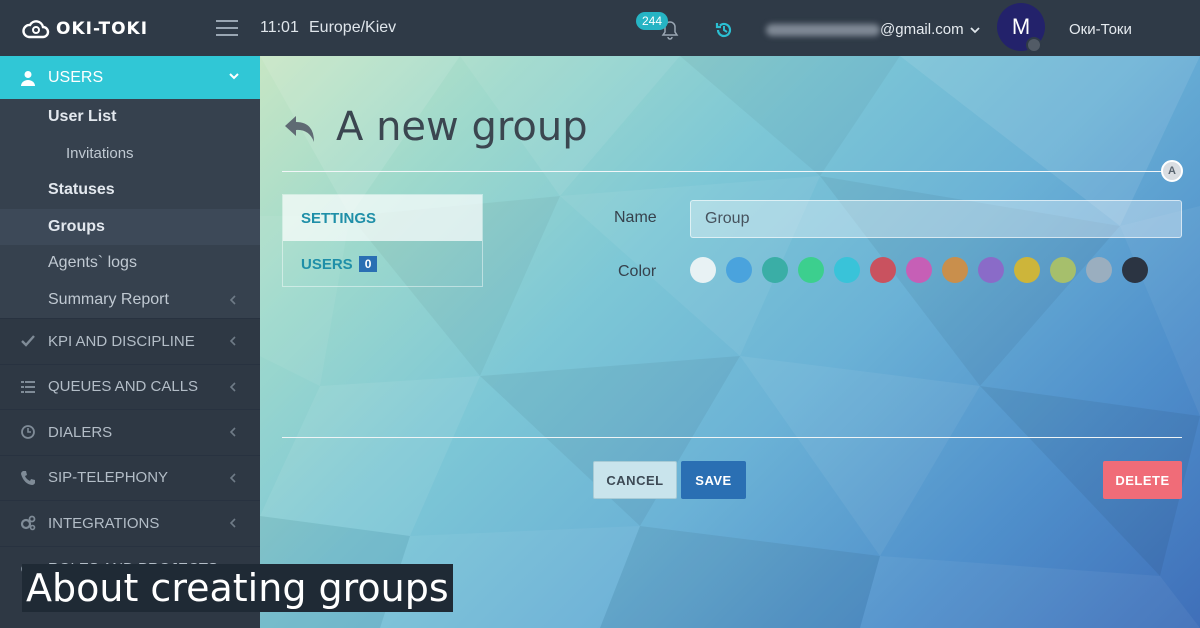 This screenshot has width=1200, height=628. What do you see at coordinates (130, 77) in the screenshot?
I see `sidebar-section-users: USERS` at bounding box center [130, 77].